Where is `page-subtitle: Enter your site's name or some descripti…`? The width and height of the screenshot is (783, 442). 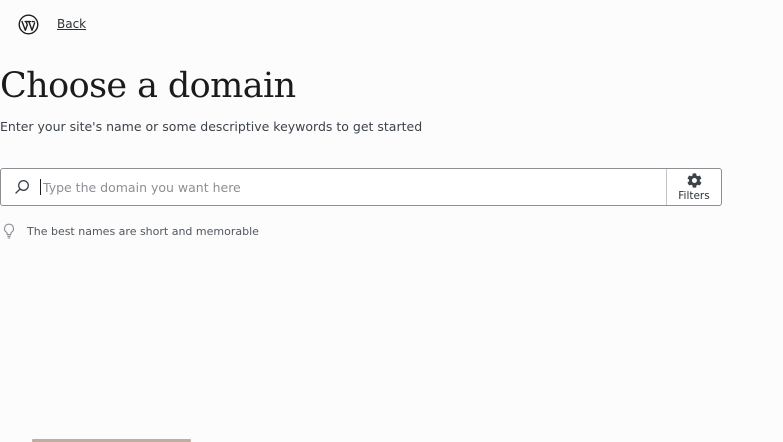
page-subtitle: Enter your site's name or some descripti… is located at coordinates (211, 126).